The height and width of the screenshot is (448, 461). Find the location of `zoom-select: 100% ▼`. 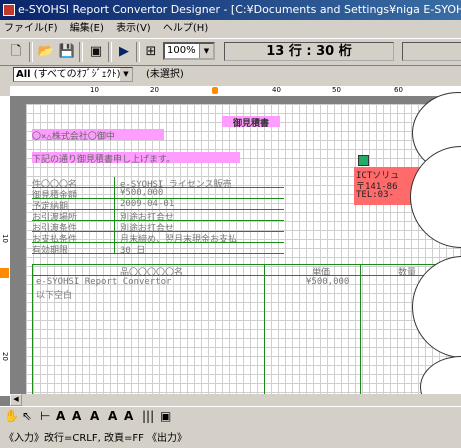

zoom-select: 100% ▼ is located at coordinates (189, 51).